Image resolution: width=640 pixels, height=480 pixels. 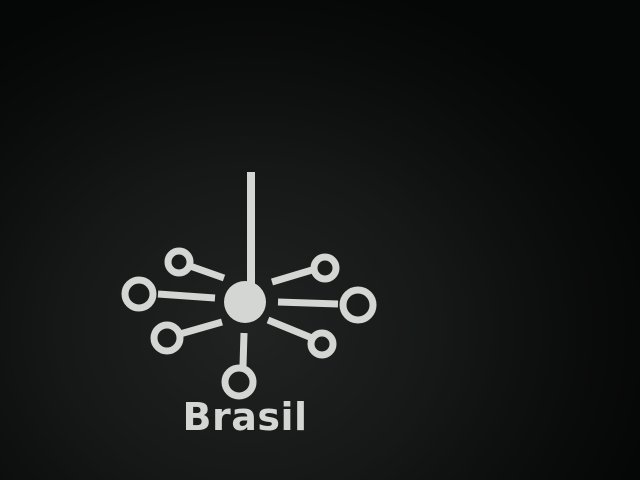 I want to click on spoke-lower-right, so click(x=290, y=329).